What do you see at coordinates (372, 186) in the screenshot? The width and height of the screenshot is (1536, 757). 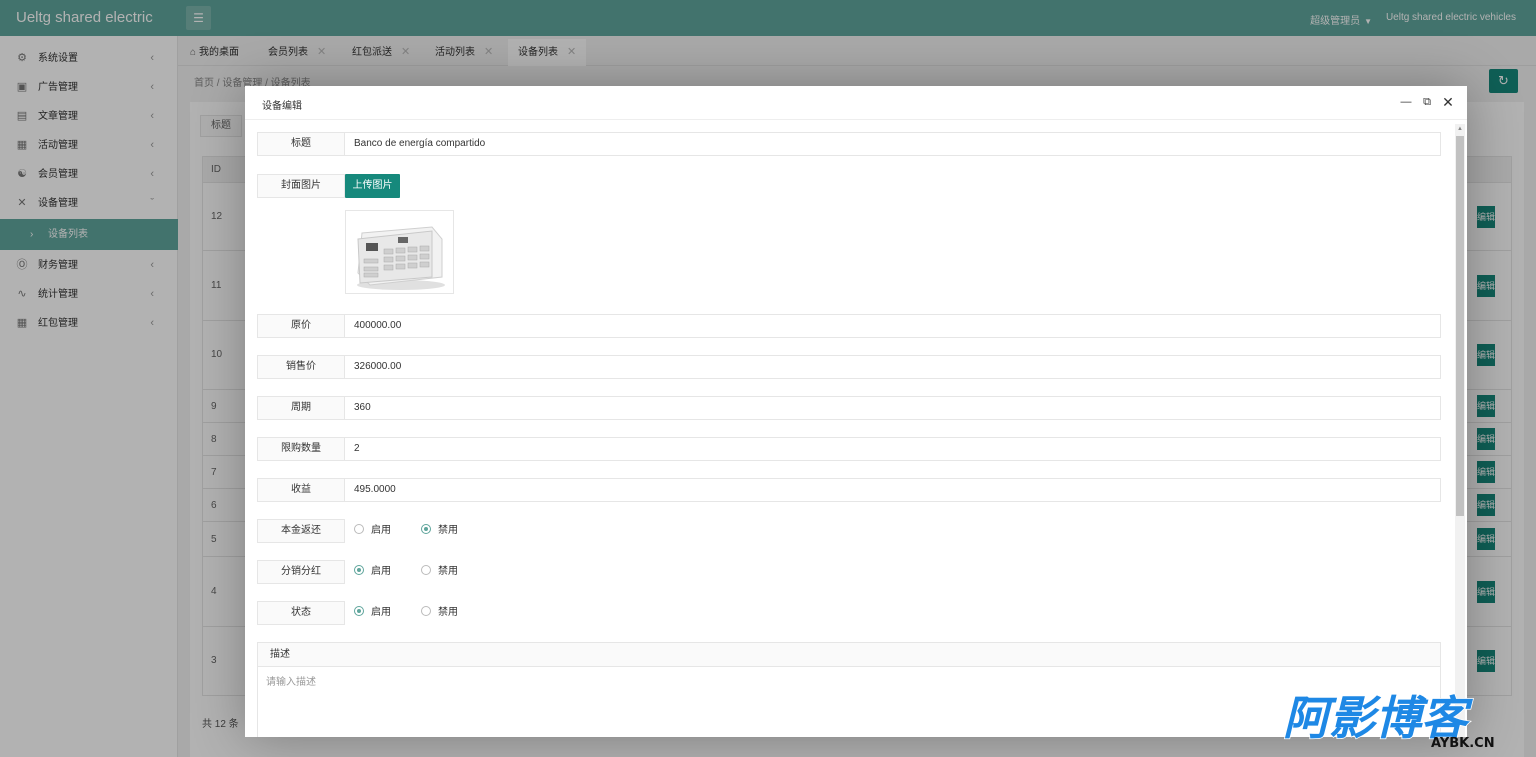 I see `upload-image-button: 上传图片` at bounding box center [372, 186].